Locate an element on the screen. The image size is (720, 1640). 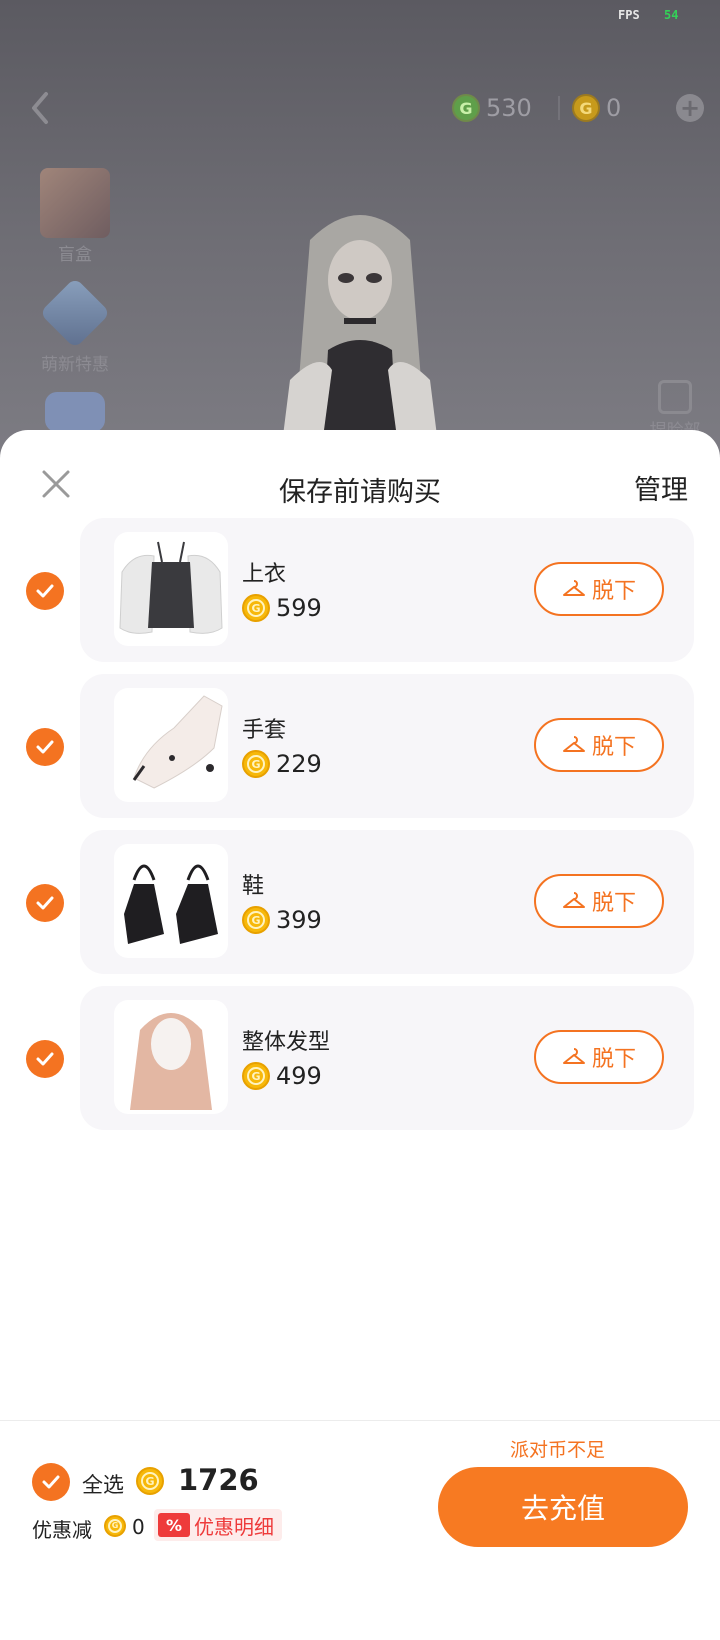
item-thumbnail-top is located at coordinates (171, 589).